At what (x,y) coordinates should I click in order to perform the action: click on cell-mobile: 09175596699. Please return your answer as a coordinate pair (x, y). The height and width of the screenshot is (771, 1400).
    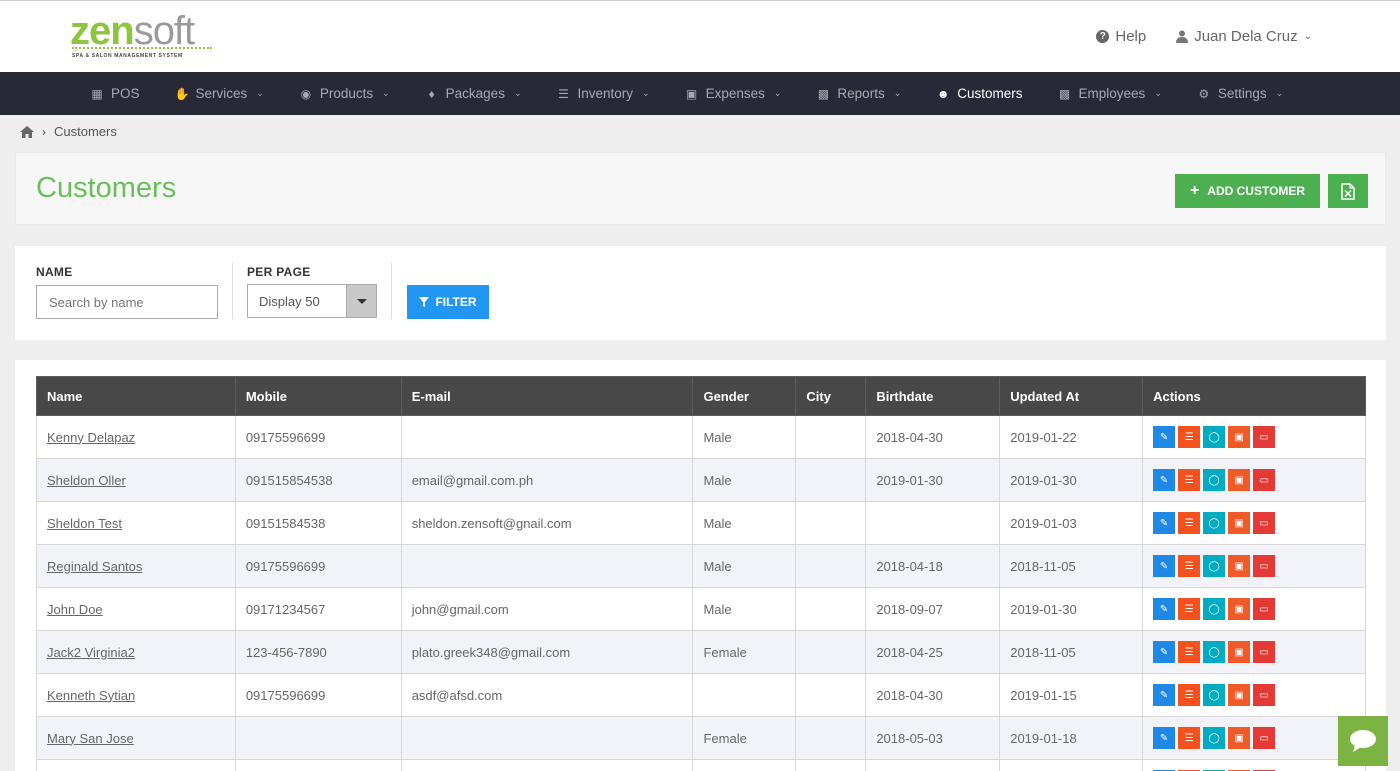
    Looking at the image, I should click on (318, 437).